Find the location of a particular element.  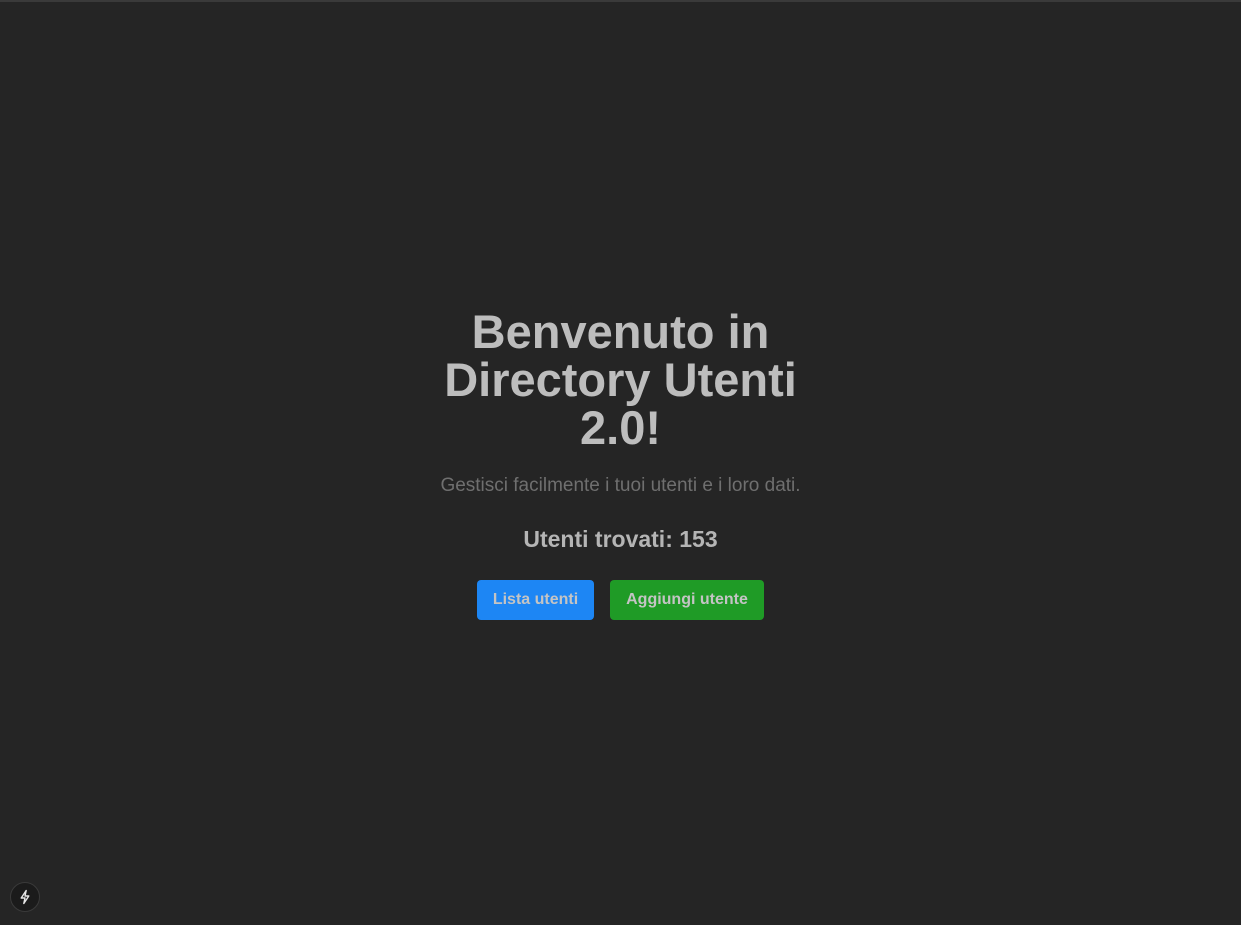

dev-tools-indicator is located at coordinates (25, 897).